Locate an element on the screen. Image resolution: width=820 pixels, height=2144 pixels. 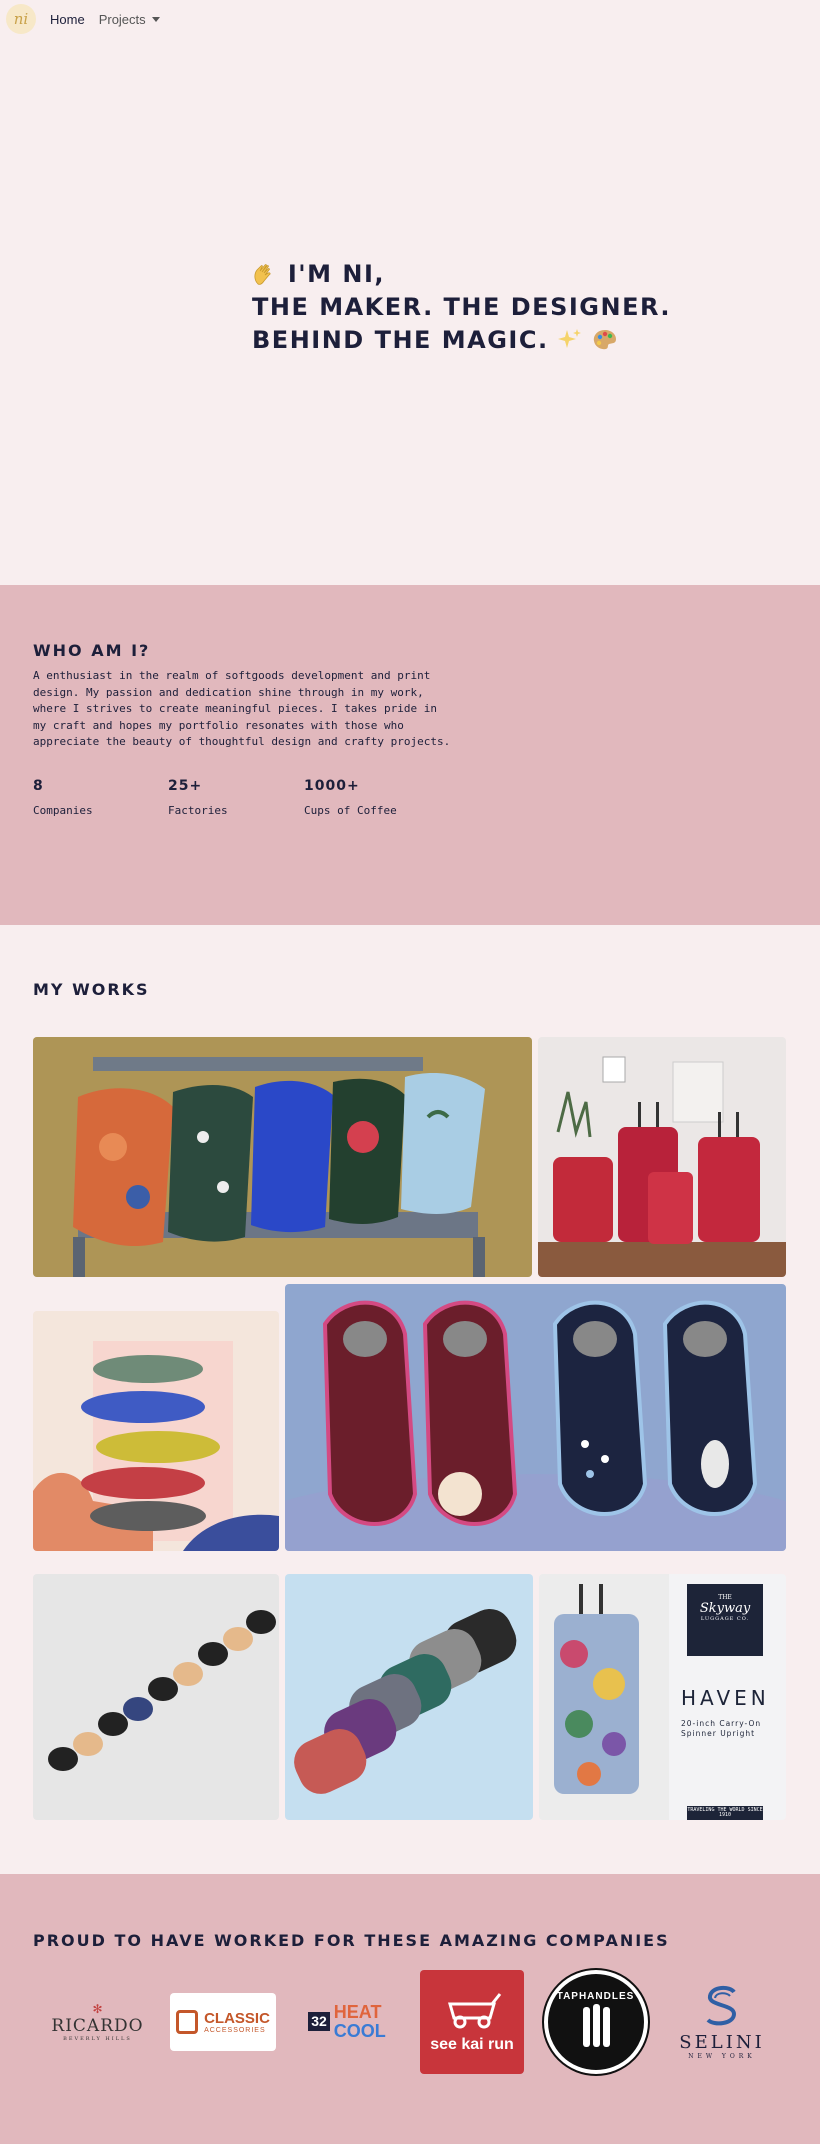
haven-heading: HAVEN is located at coordinates (725, 1698).